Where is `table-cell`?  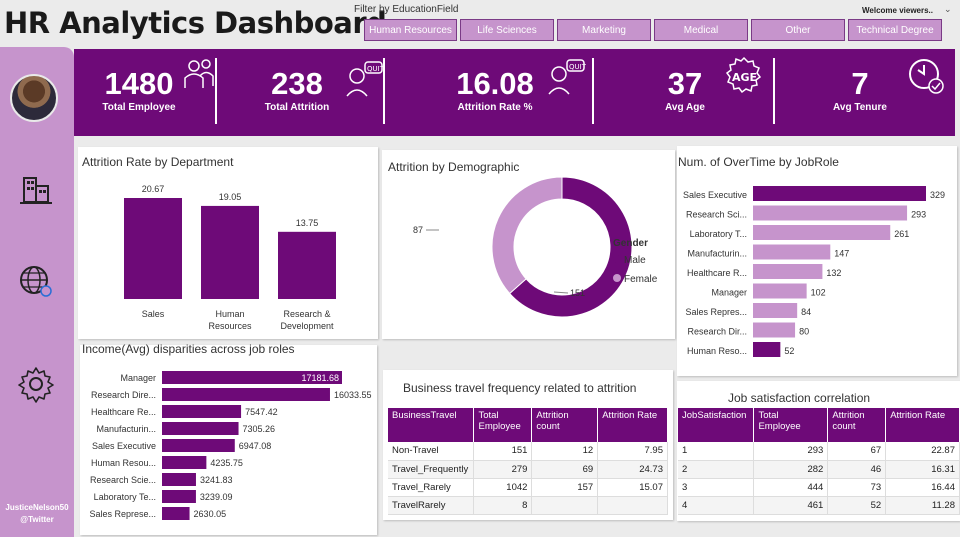 table-cell is located at coordinates (632, 505).